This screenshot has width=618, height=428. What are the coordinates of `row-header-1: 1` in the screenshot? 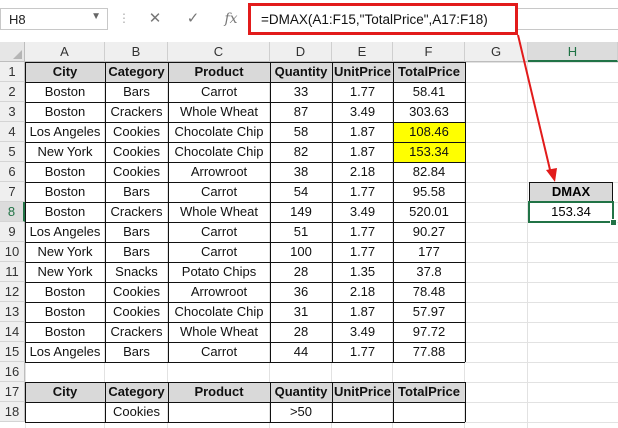 It's located at (12, 72).